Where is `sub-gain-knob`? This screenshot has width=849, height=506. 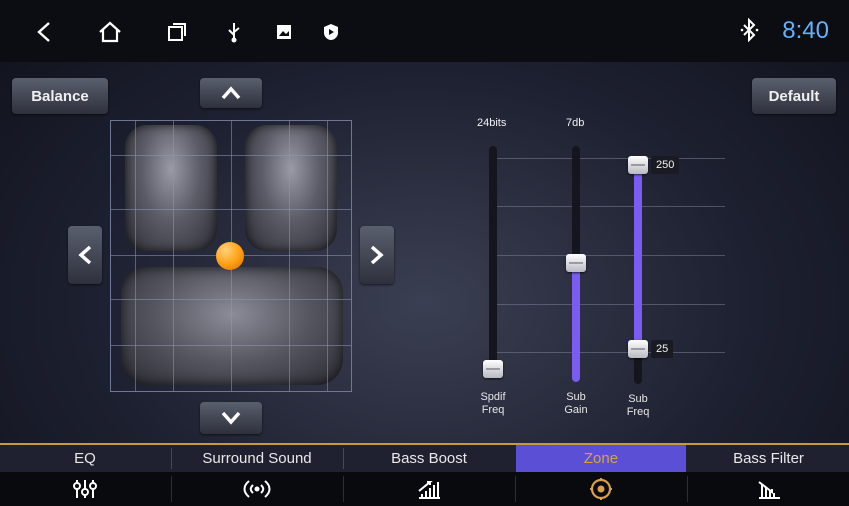 sub-gain-knob is located at coordinates (576, 263).